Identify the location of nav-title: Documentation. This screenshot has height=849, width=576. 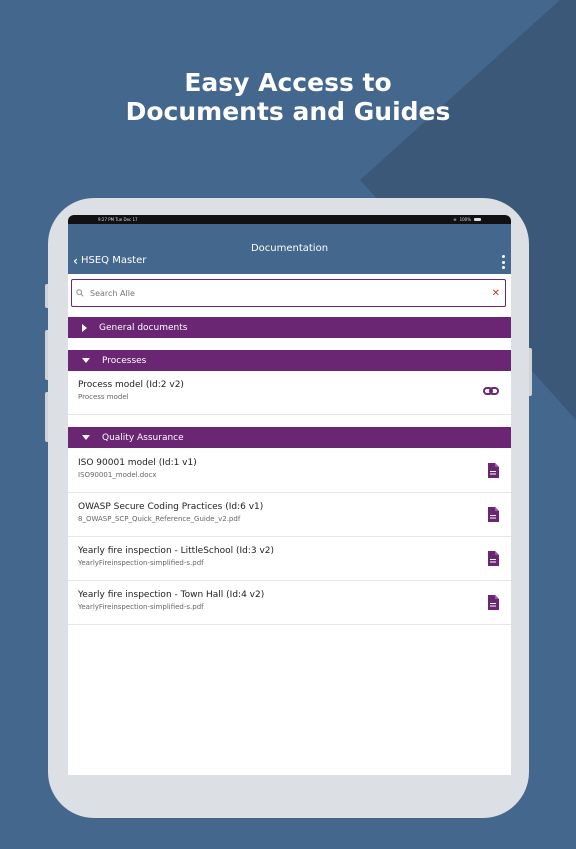
(289, 248).